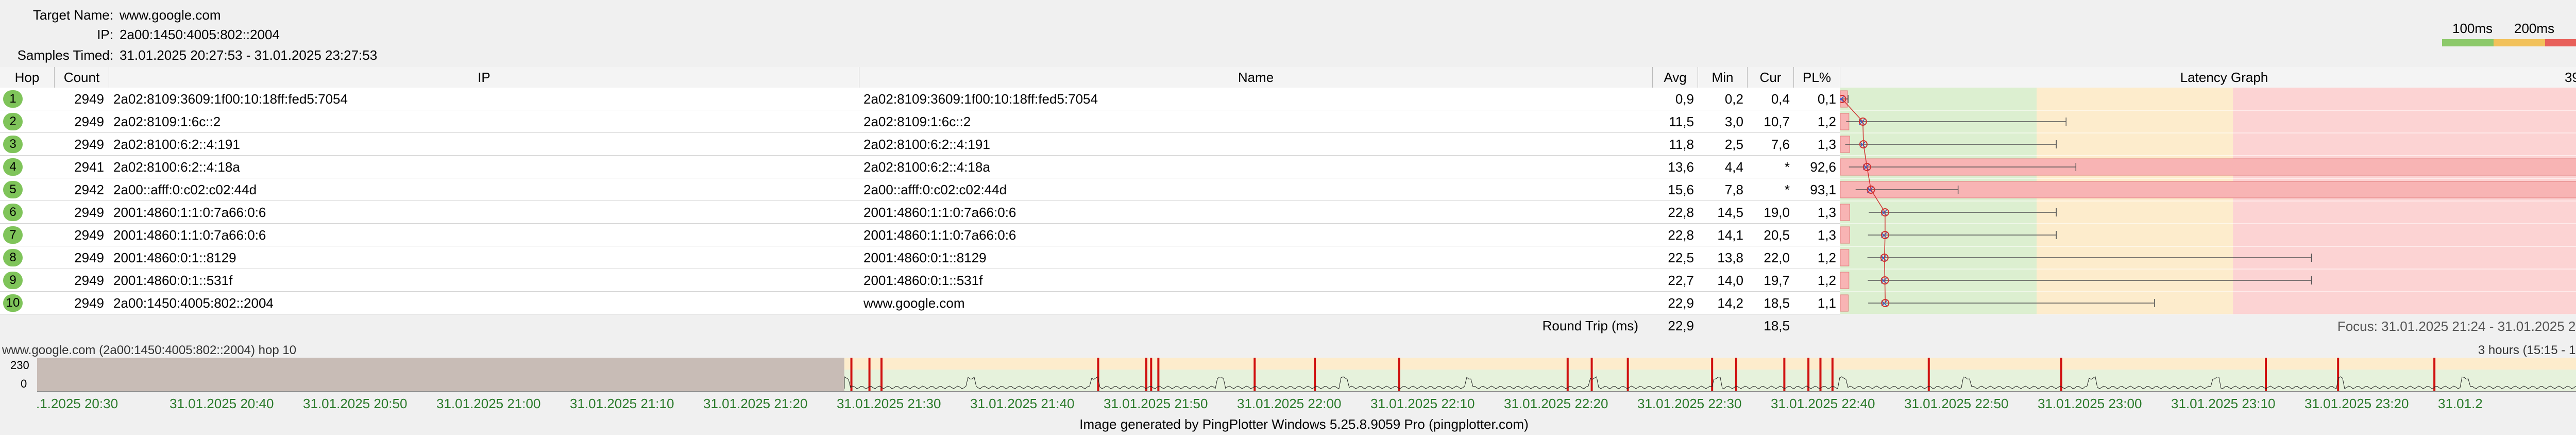 This screenshot has height=435, width=2576. What do you see at coordinates (1422, 403) in the screenshot?
I see `timeline-tick-label: 31.01.2025 22:10` at bounding box center [1422, 403].